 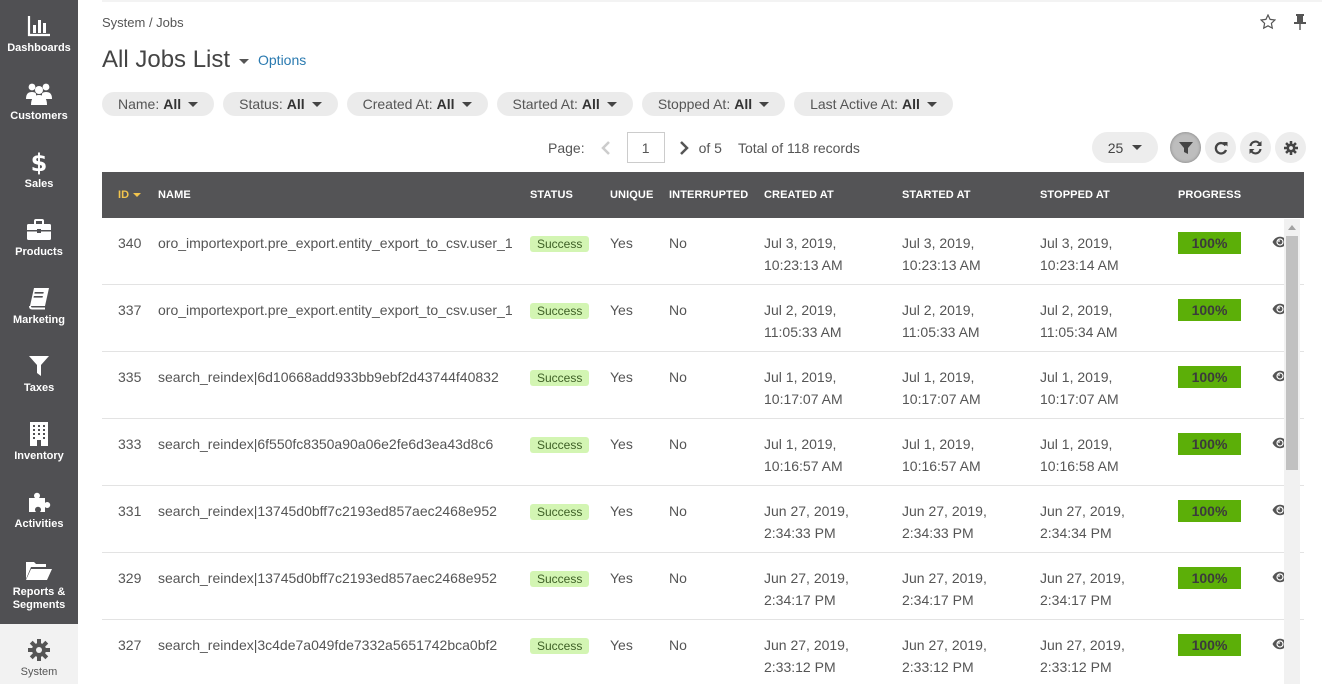 I want to click on sidebar-item-label: Customers, so click(x=39, y=116).